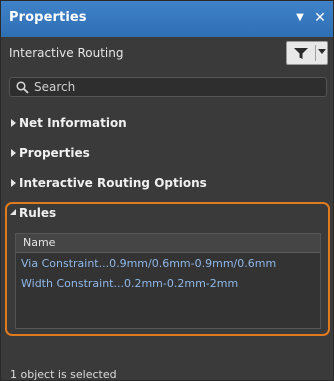 The image size is (334, 381). What do you see at coordinates (174, 87) in the screenshot?
I see `search-input` at bounding box center [174, 87].